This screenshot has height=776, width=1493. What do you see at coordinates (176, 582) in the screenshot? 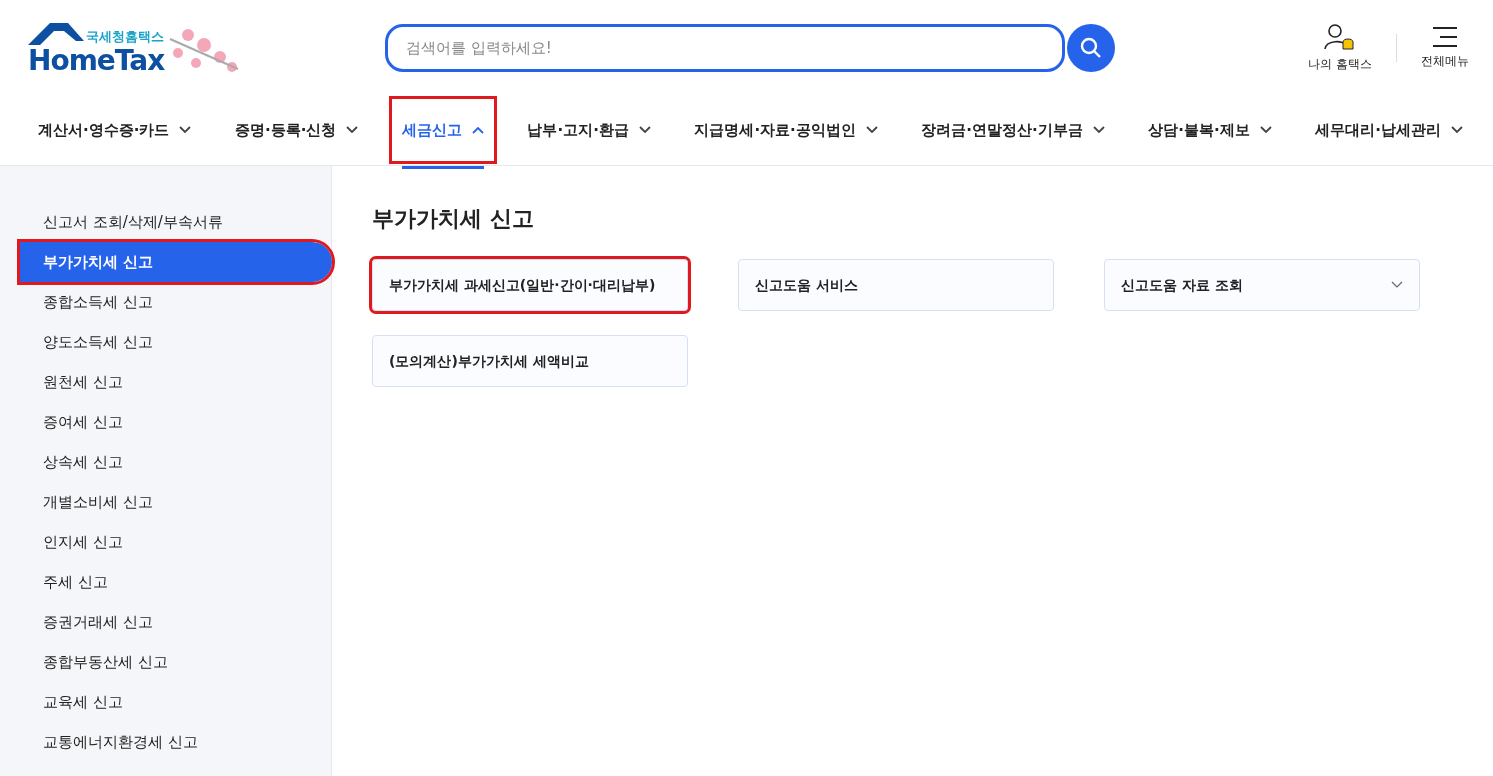
I see `sidebar-item: 주세 신고` at bounding box center [176, 582].